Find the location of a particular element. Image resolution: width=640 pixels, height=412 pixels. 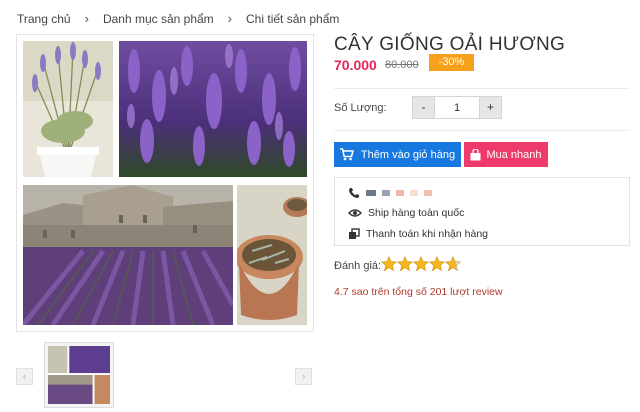

quantity-increase-button: + is located at coordinates (490, 107).